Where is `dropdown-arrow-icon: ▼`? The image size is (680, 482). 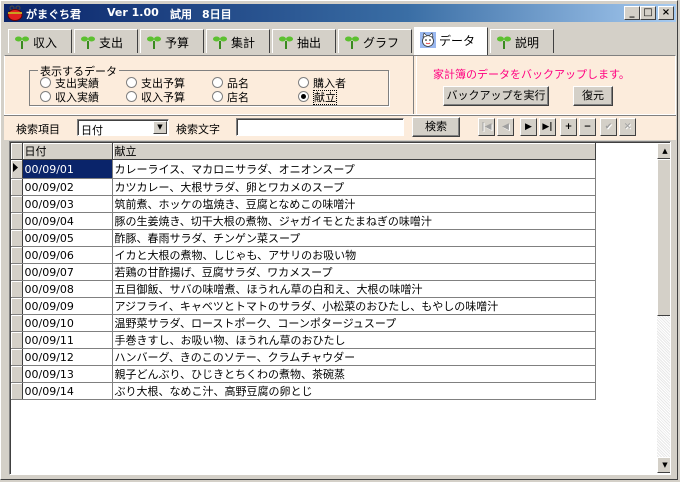 dropdown-arrow-icon: ▼ is located at coordinates (160, 127).